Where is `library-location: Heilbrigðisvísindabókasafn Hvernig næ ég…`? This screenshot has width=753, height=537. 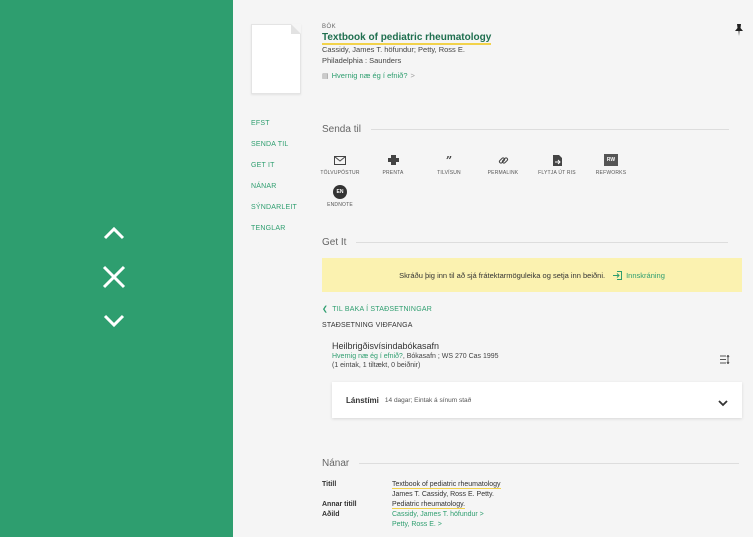
library-location: Heilbrigðisvísindabókasafn Hvernig næ ég… is located at coordinates (537, 355).